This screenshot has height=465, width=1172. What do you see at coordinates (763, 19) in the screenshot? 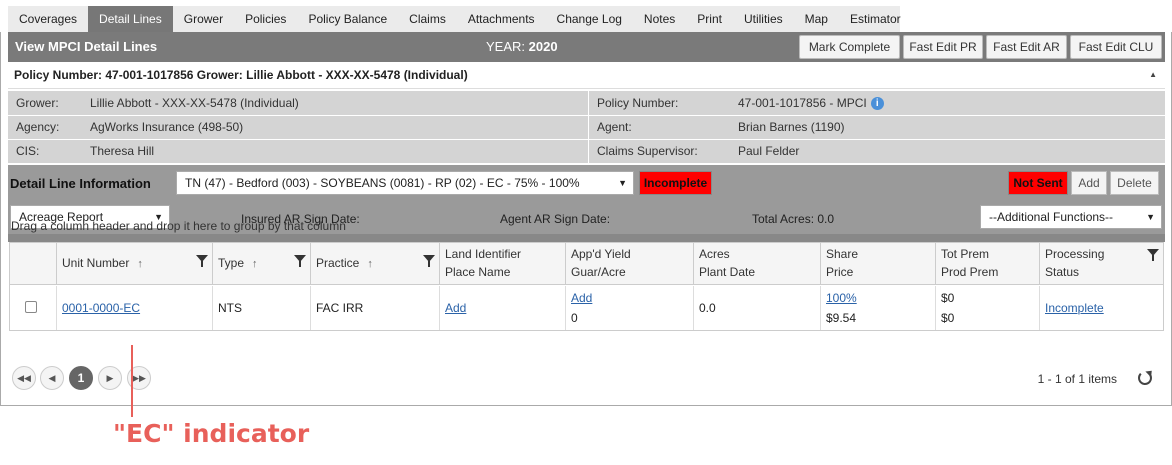
I see `tab-utilities: Utilities` at bounding box center [763, 19].